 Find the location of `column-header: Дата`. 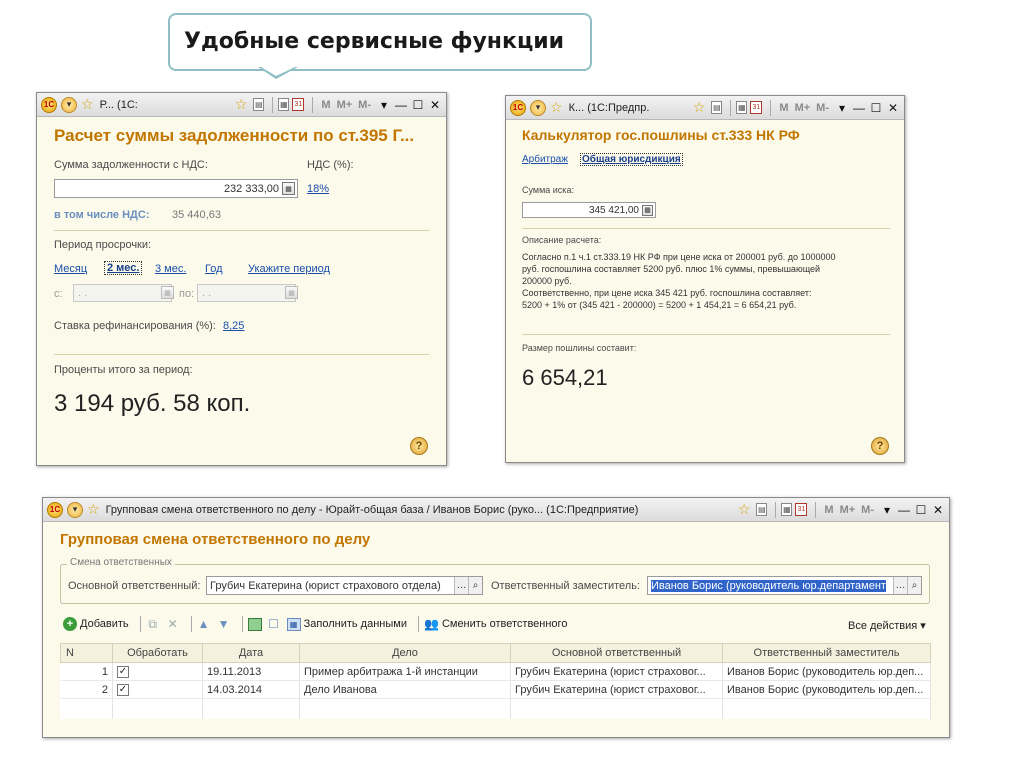

column-header: Дата is located at coordinates (251, 653).